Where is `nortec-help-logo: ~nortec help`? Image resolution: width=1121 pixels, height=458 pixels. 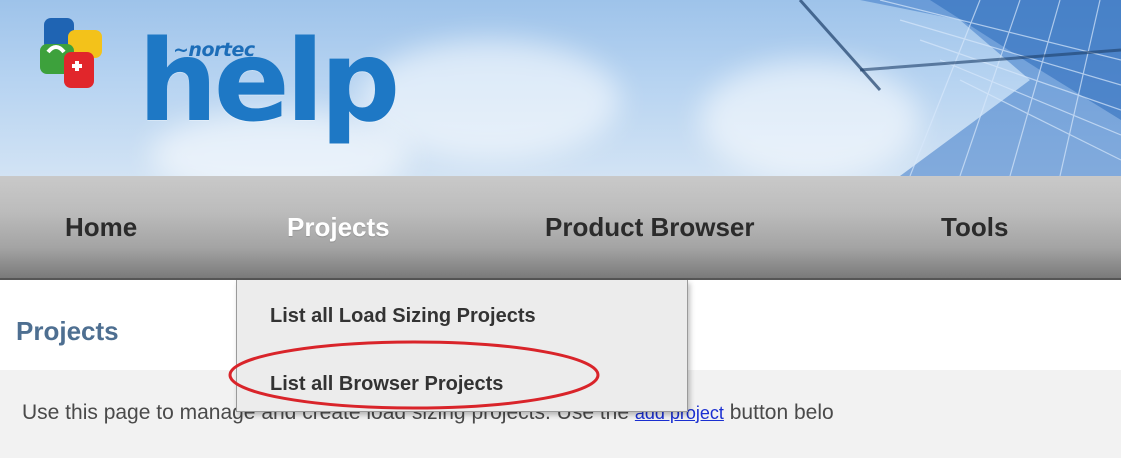
nortec-help-logo: ~nortec help is located at coordinates (219, 91).